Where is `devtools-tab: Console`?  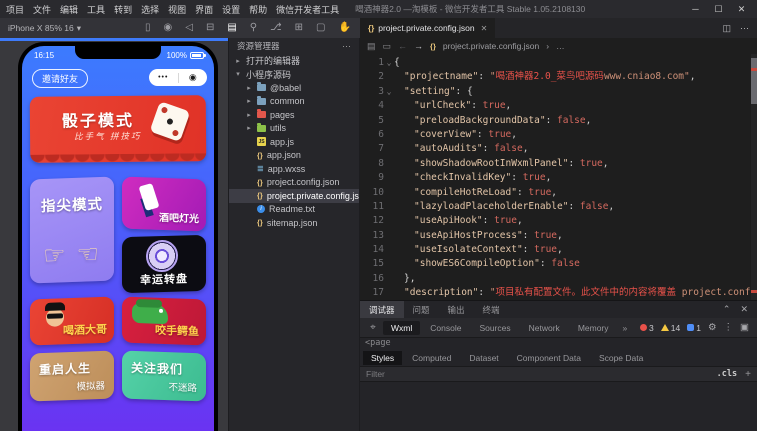 devtools-tab: Console is located at coordinates (445, 328).